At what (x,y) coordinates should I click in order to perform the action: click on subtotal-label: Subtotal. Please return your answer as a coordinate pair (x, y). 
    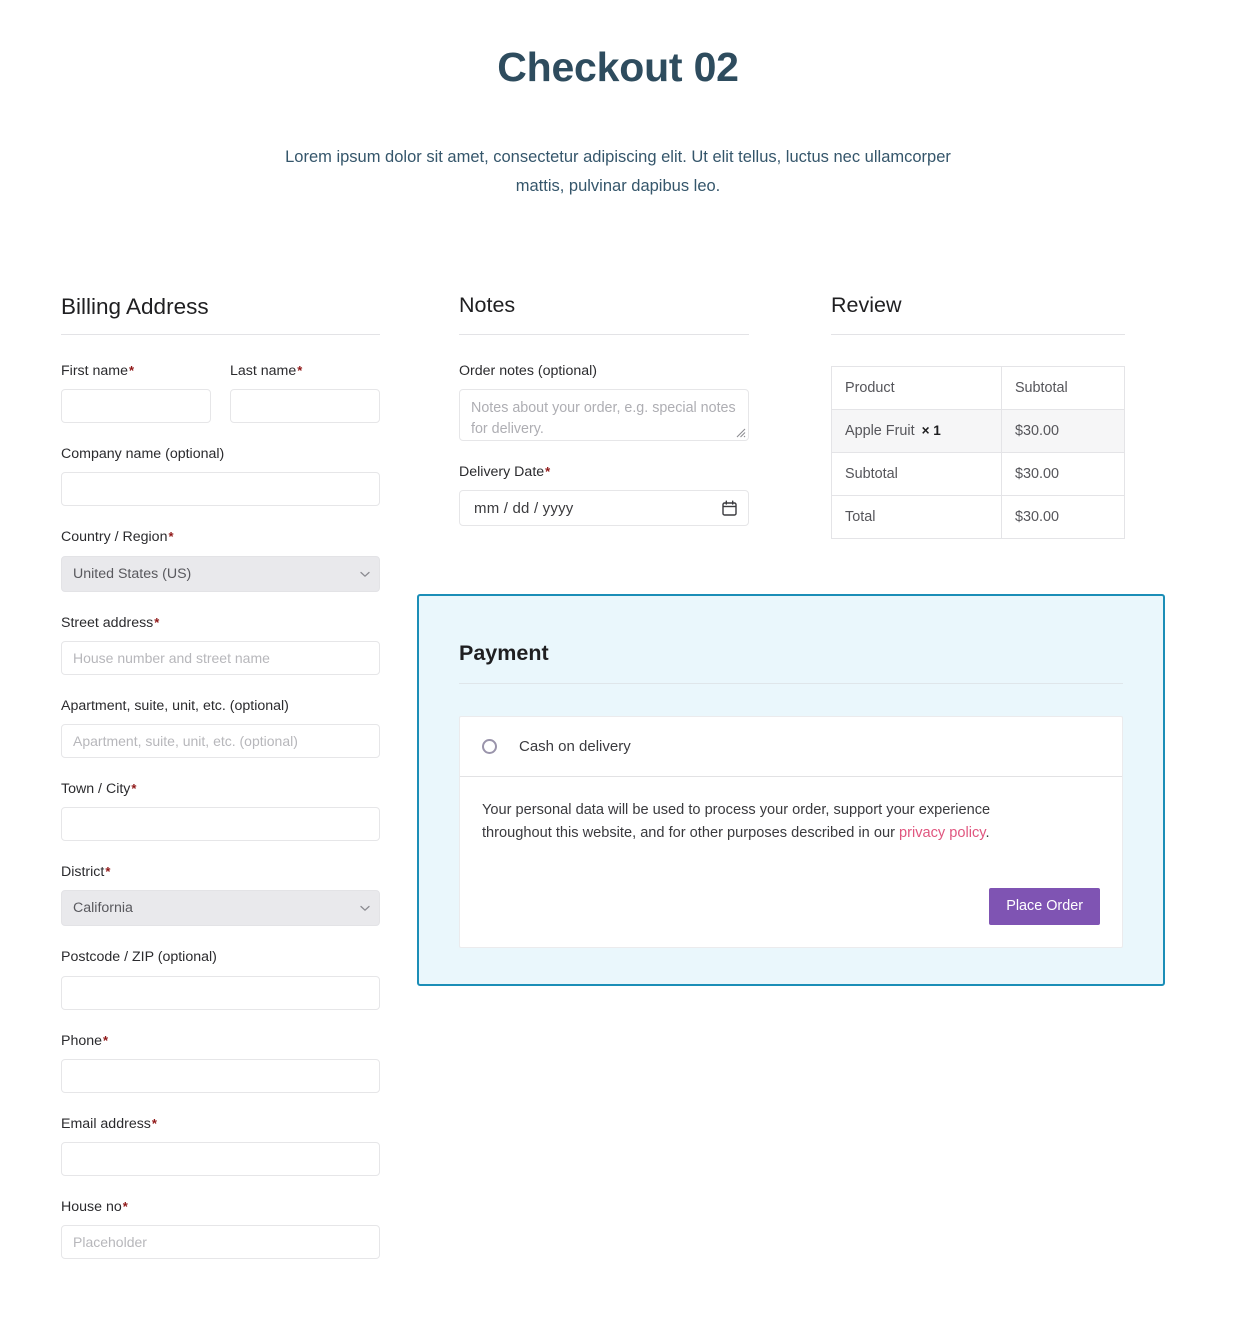
    Looking at the image, I should click on (916, 474).